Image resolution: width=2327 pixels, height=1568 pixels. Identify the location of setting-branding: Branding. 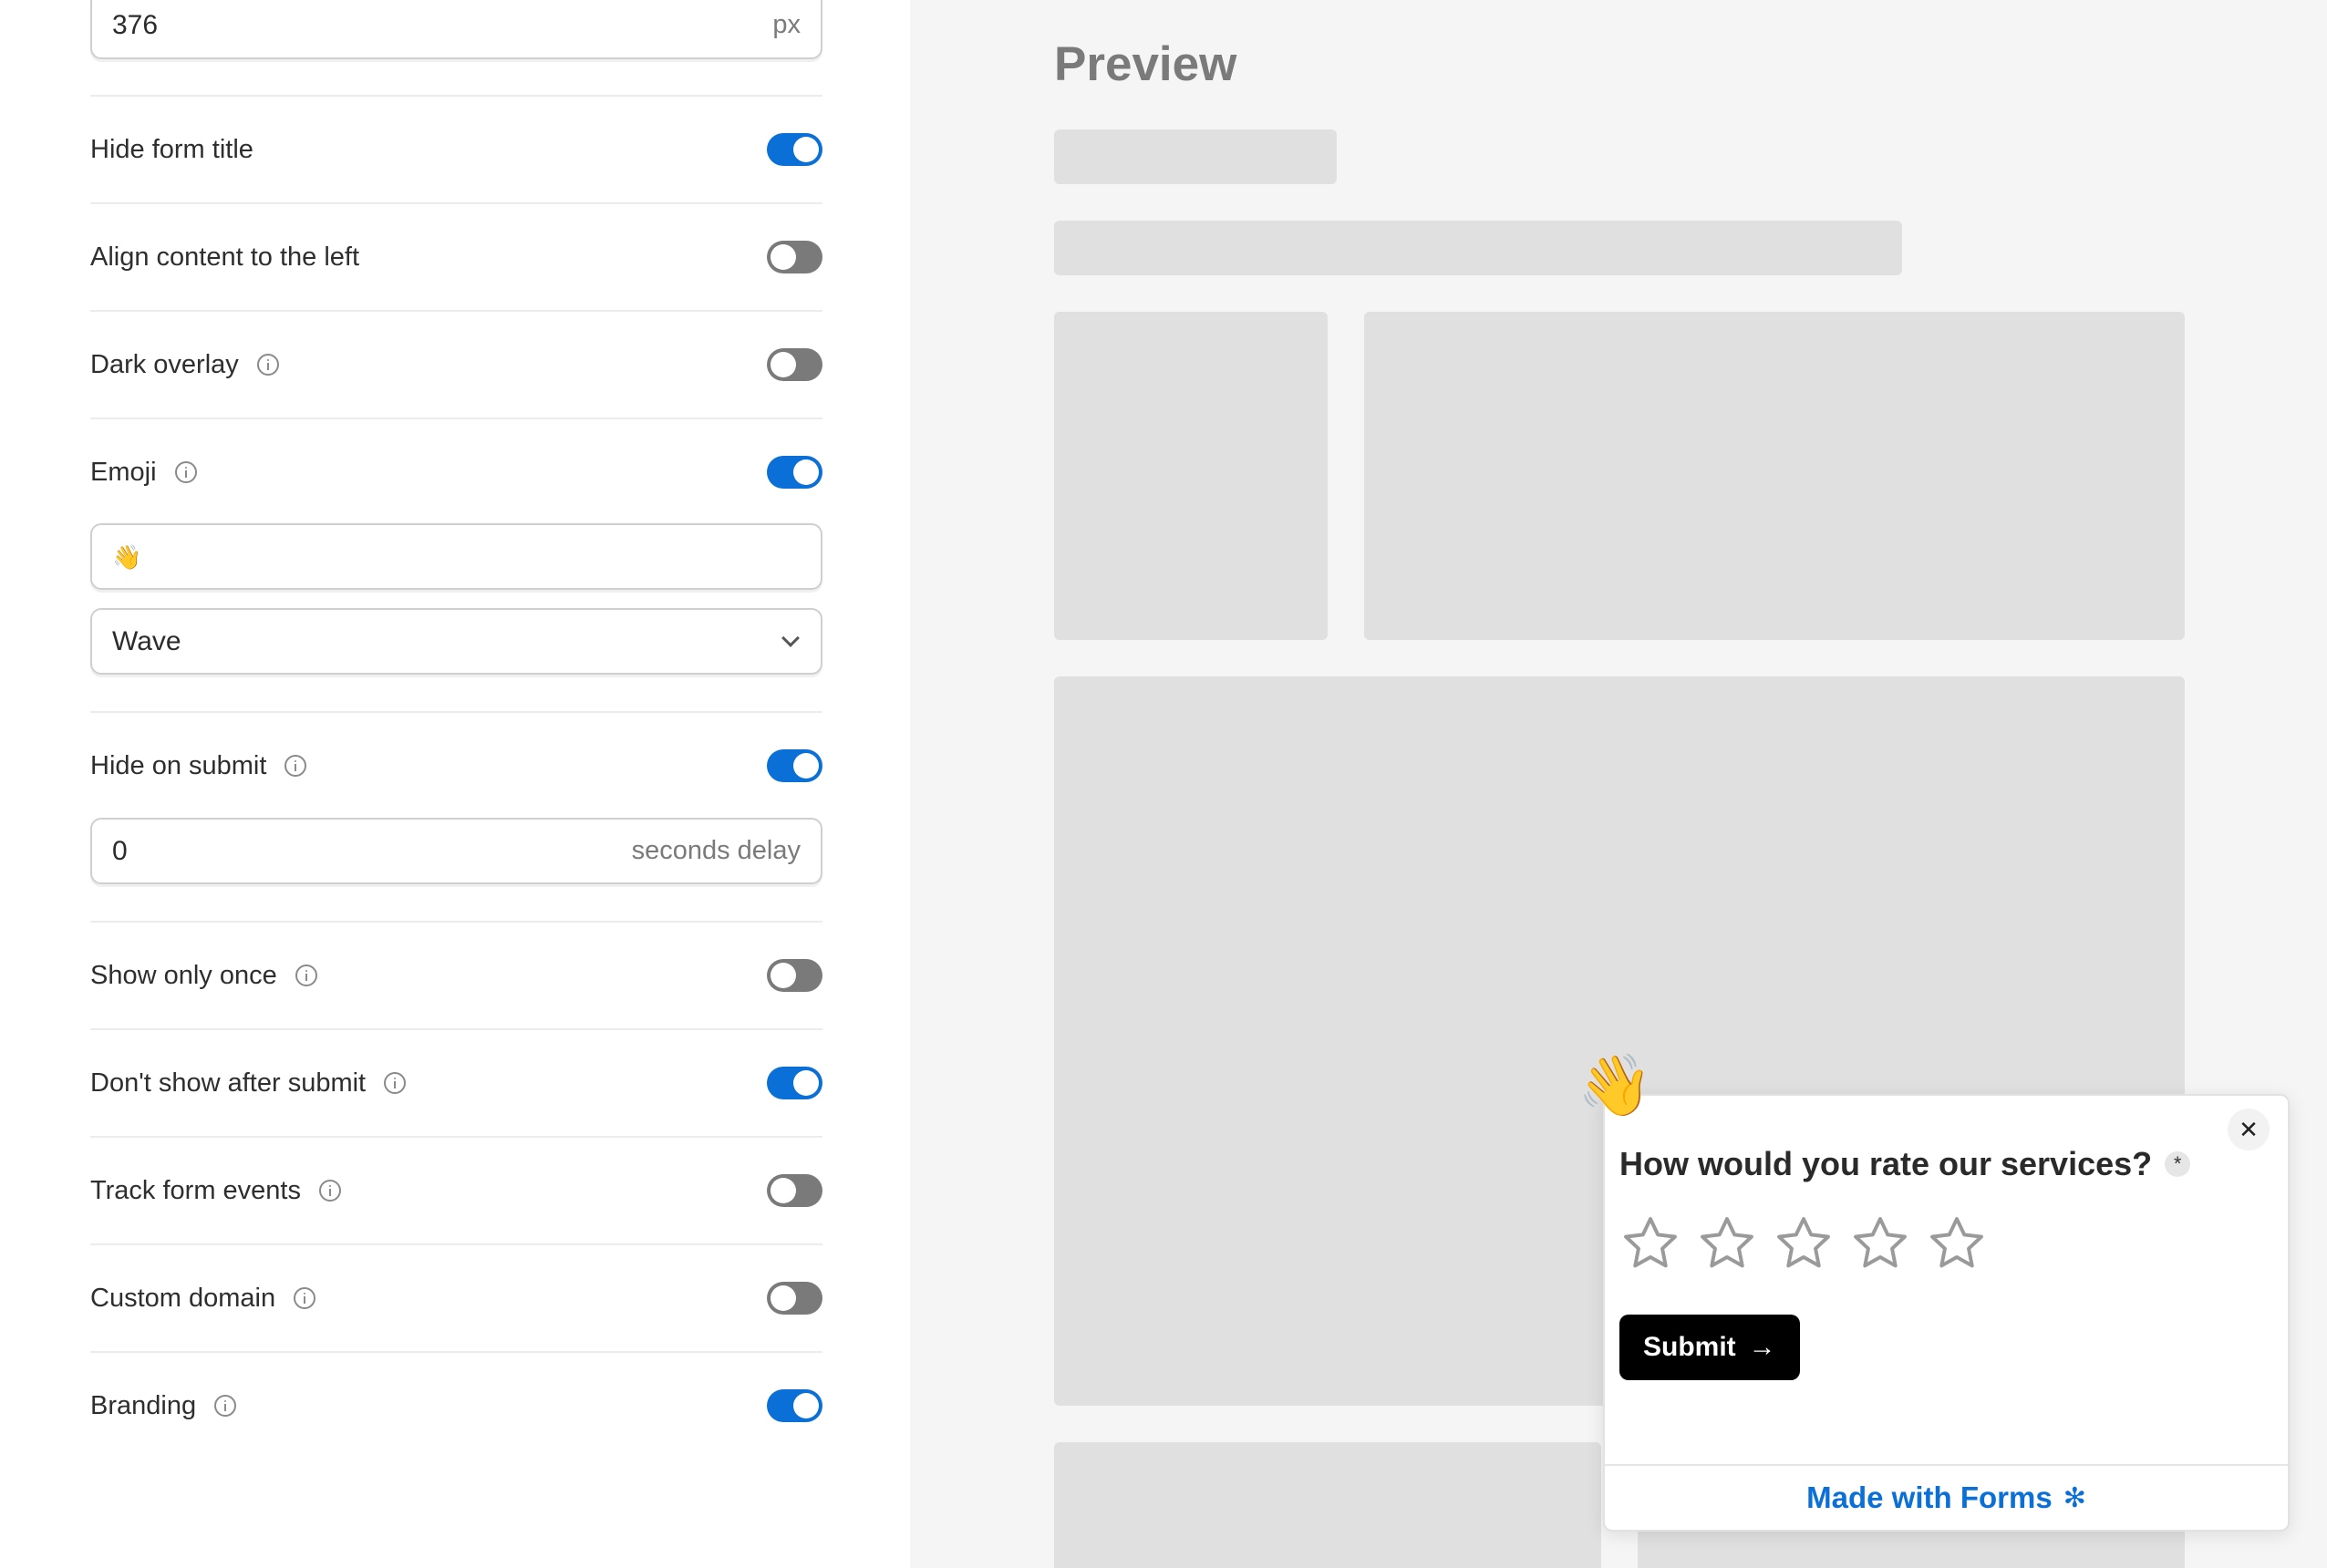
(456, 1405).